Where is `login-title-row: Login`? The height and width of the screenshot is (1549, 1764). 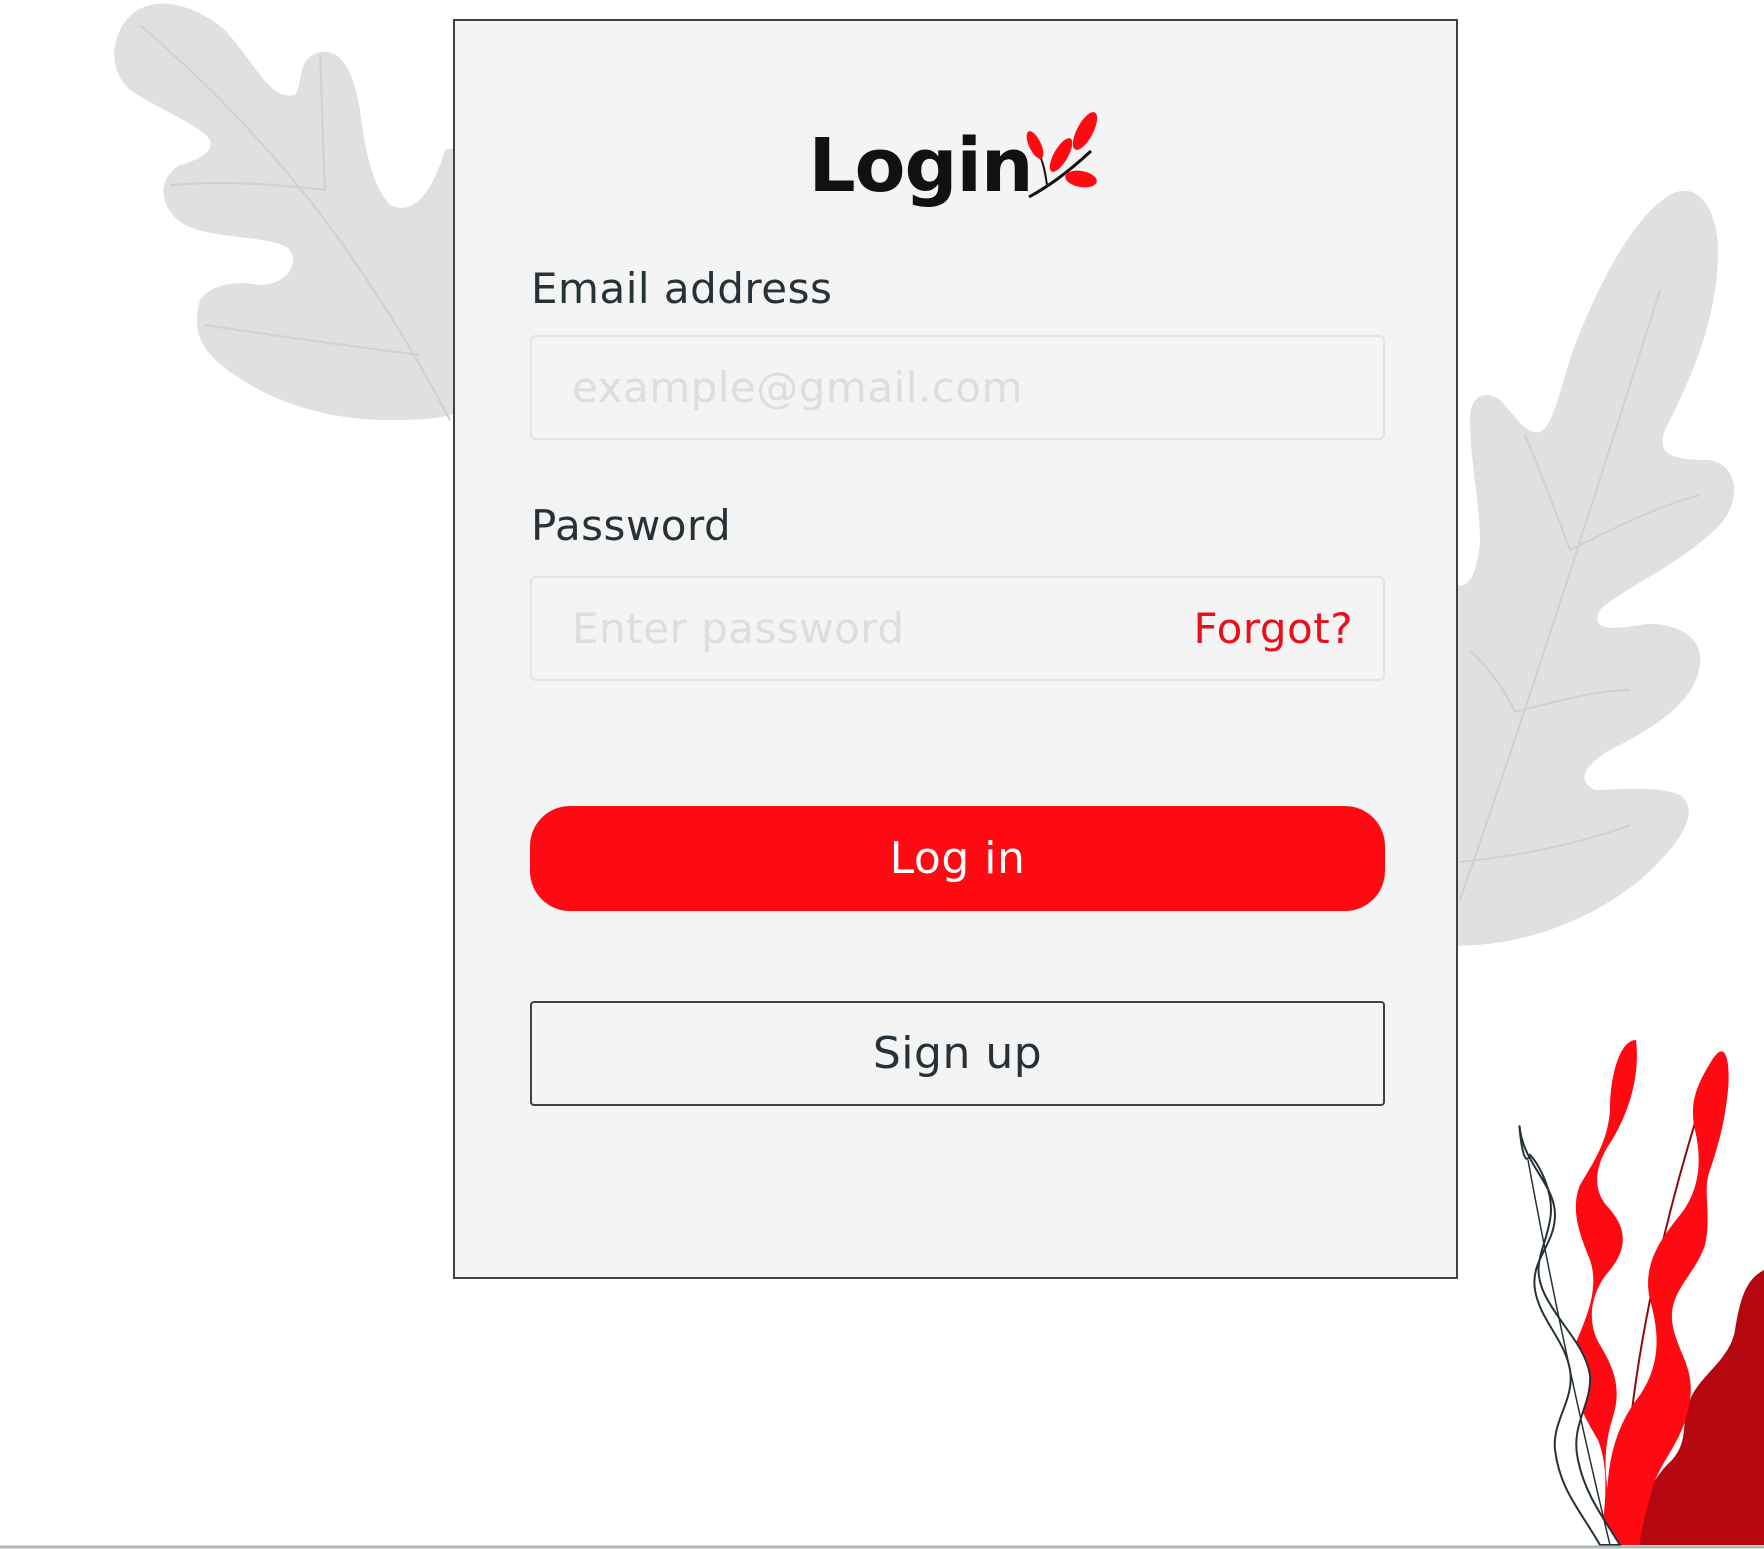
login-title-row: Login is located at coordinates (955, 164).